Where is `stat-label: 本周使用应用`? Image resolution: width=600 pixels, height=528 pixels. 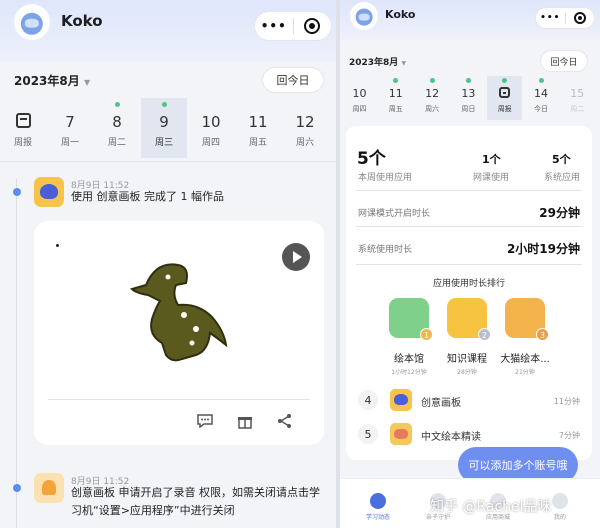 stat-label: 本周使用应用 is located at coordinates (385, 178).